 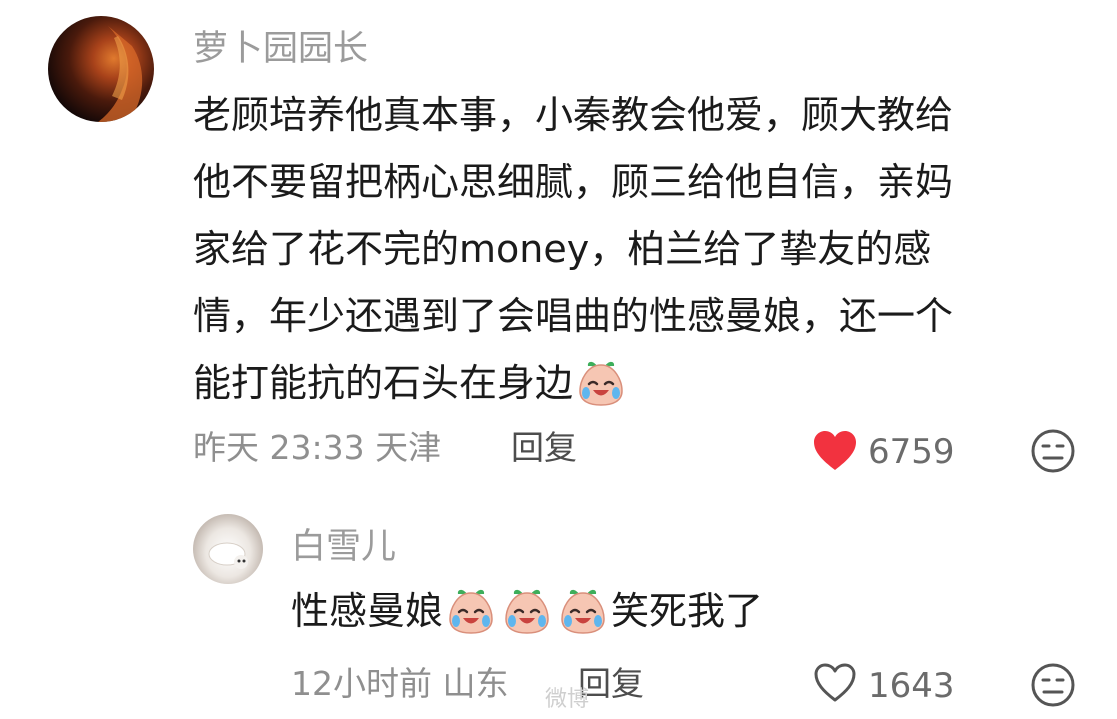 I want to click on avatar, so click(x=101, y=69).